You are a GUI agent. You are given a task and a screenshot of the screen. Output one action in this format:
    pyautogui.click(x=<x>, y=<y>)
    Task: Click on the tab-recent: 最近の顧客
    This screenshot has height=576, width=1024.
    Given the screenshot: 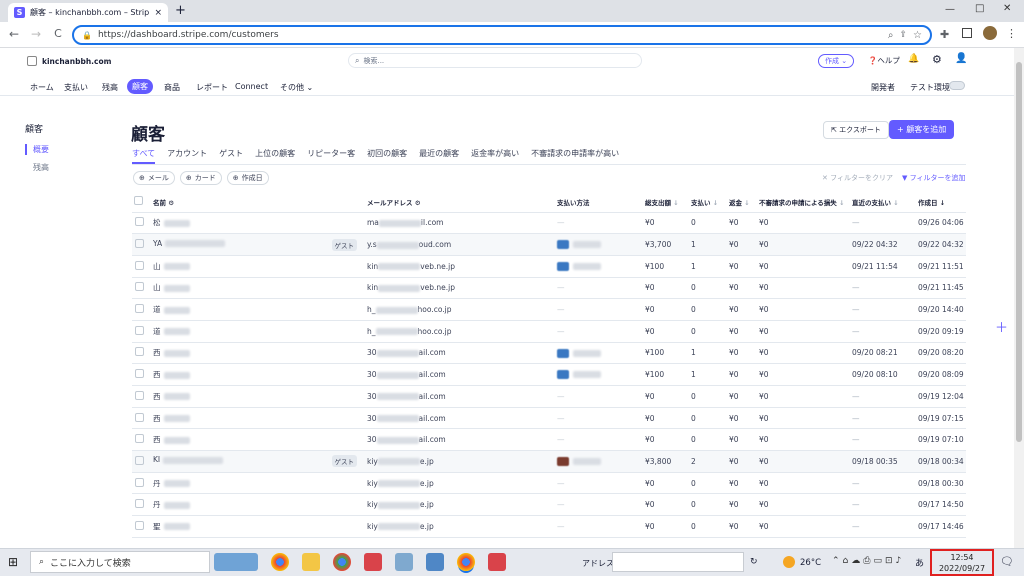 What is the action you would take?
    pyautogui.click(x=439, y=156)
    